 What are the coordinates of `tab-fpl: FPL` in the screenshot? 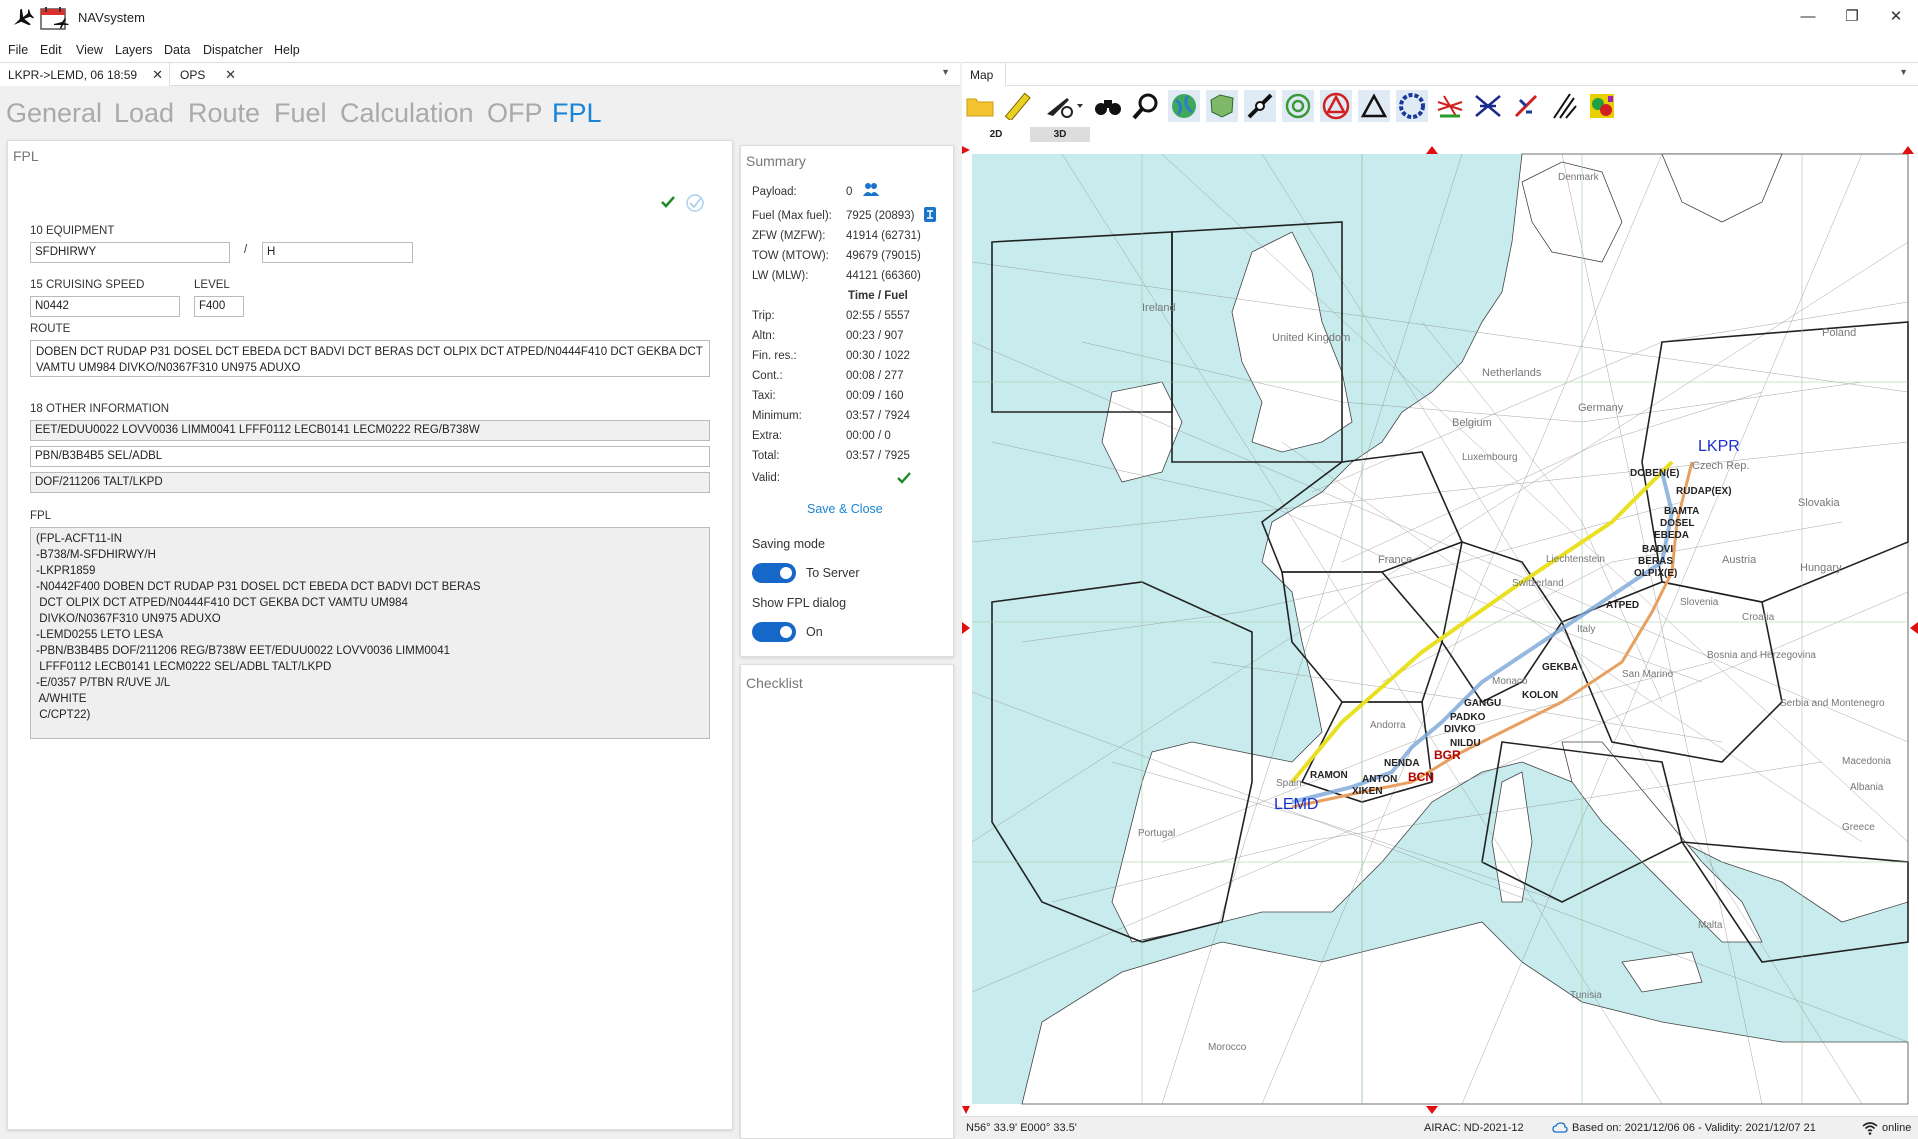 It's located at (577, 113).